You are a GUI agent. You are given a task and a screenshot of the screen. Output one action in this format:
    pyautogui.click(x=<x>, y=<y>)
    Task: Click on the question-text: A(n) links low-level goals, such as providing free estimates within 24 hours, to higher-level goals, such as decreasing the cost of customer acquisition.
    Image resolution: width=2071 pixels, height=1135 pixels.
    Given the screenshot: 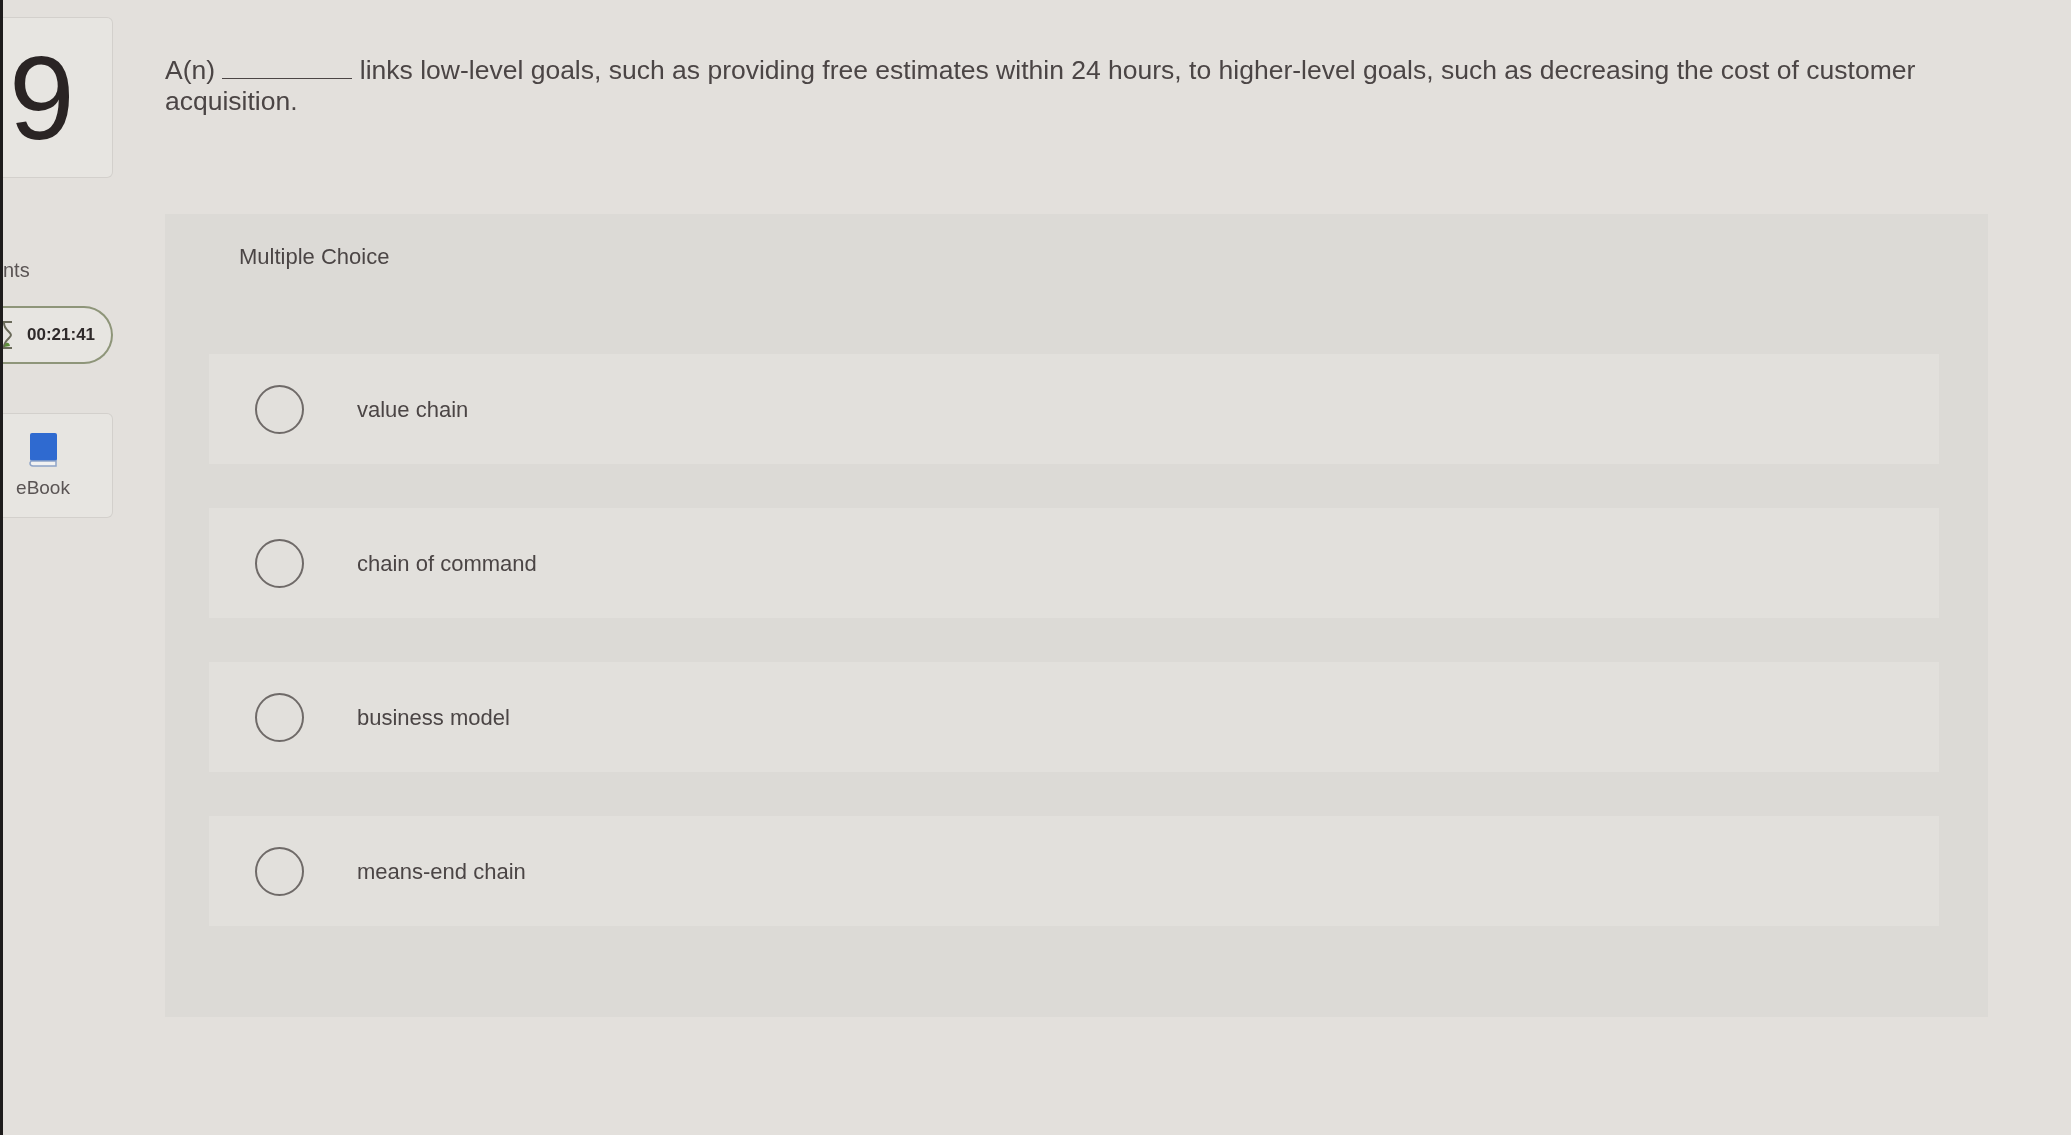 What is the action you would take?
    pyautogui.click(x=1041, y=86)
    